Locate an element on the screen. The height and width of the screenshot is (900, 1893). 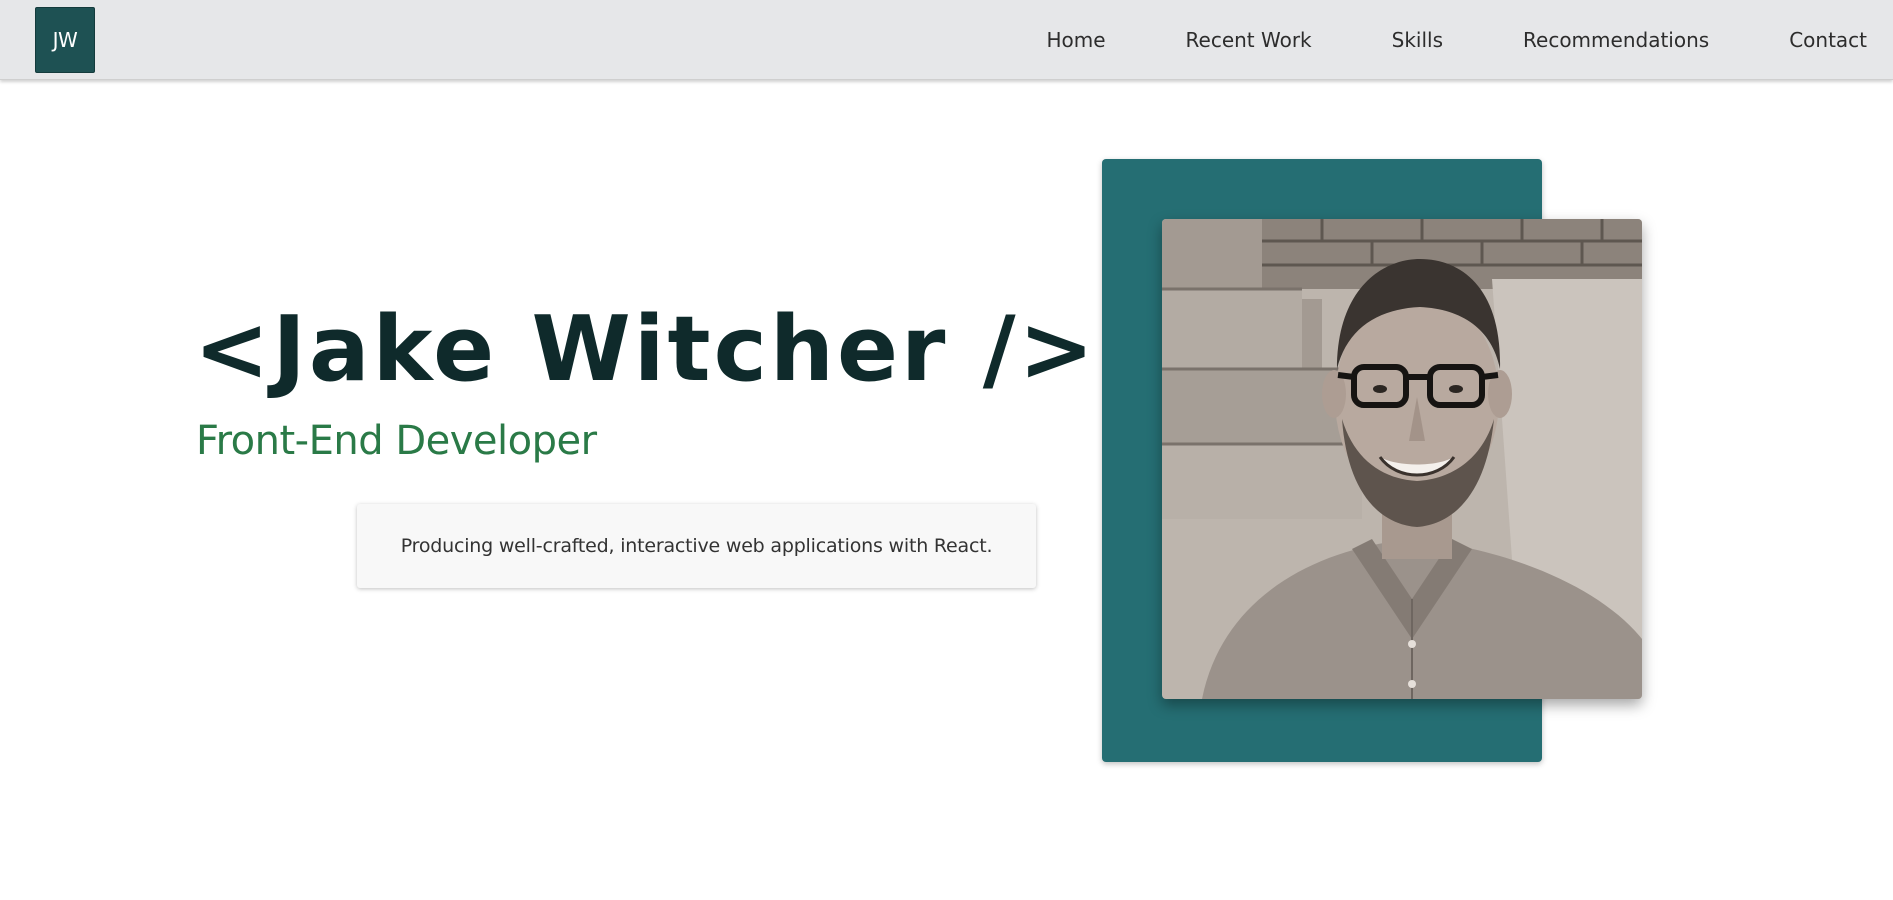
nav-link-contact: Contact is located at coordinates (1828, 40).